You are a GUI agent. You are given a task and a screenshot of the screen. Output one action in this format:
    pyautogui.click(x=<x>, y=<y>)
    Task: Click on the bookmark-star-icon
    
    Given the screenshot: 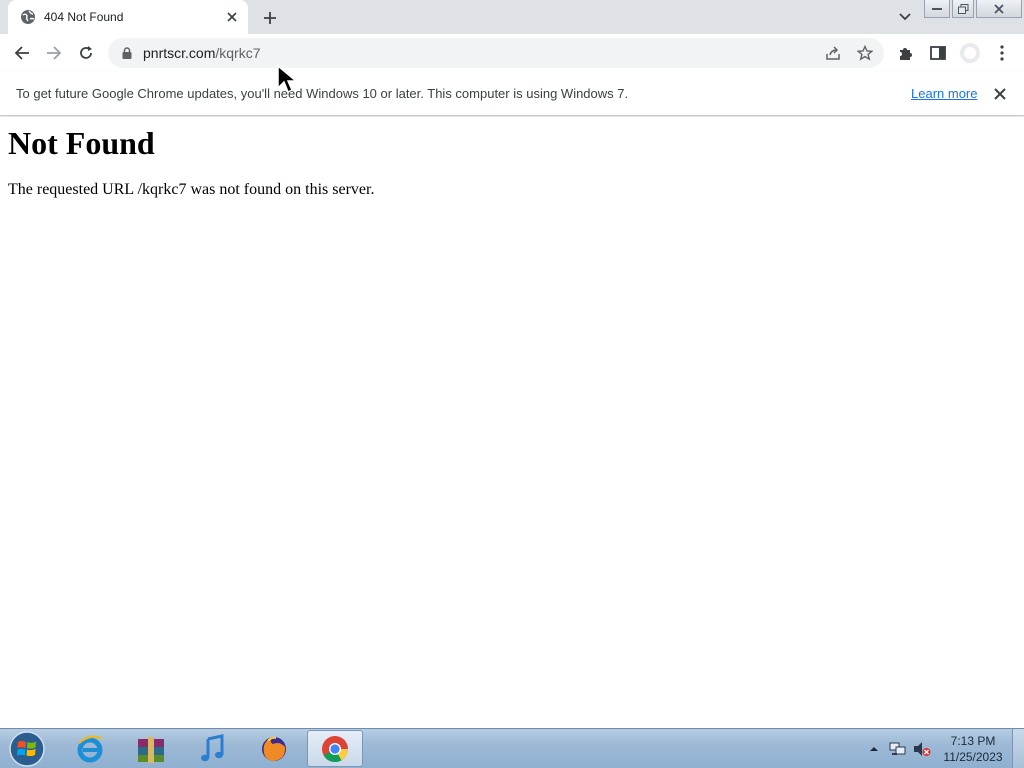 What is the action you would take?
    pyautogui.click(x=865, y=53)
    